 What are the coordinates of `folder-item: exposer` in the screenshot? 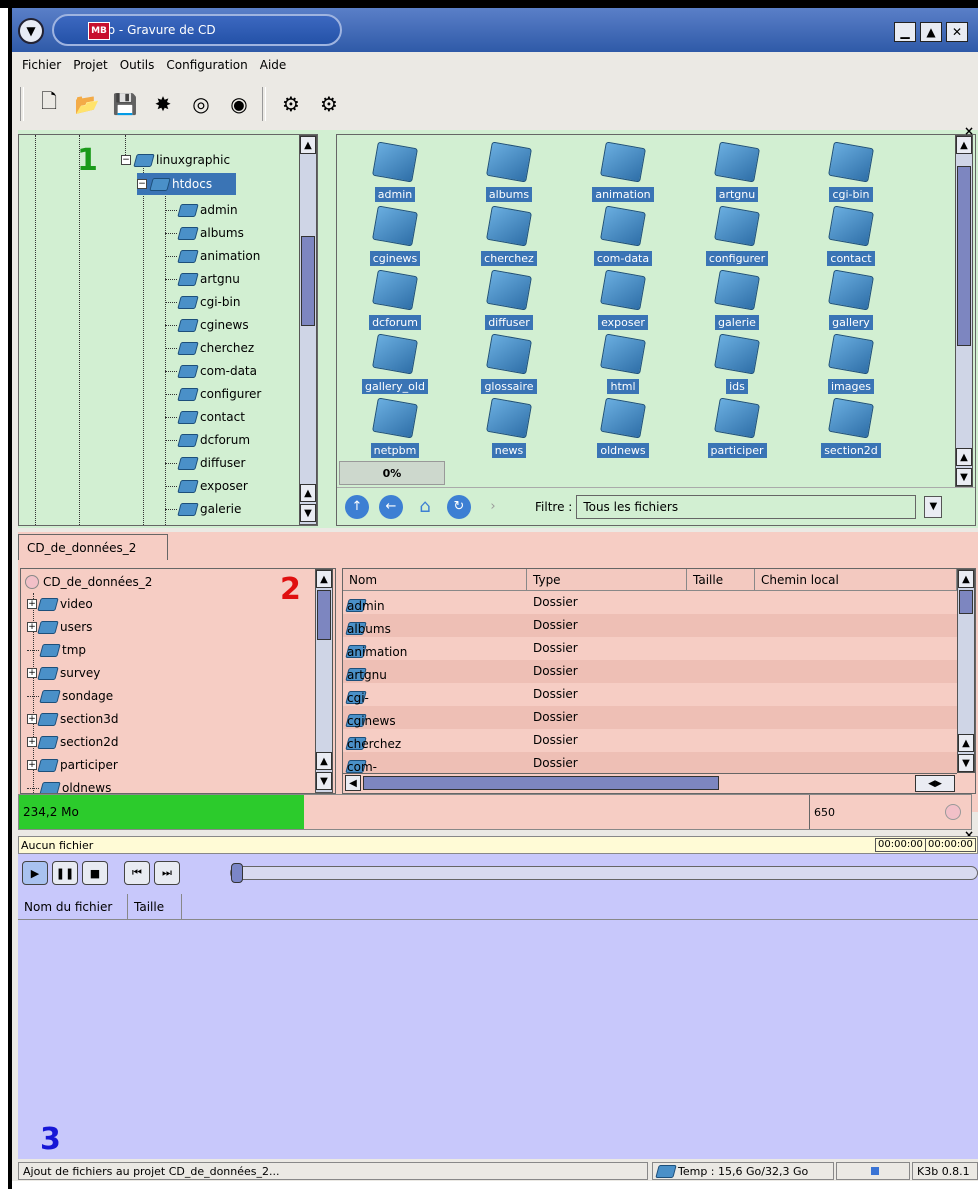 It's located at (623, 303).